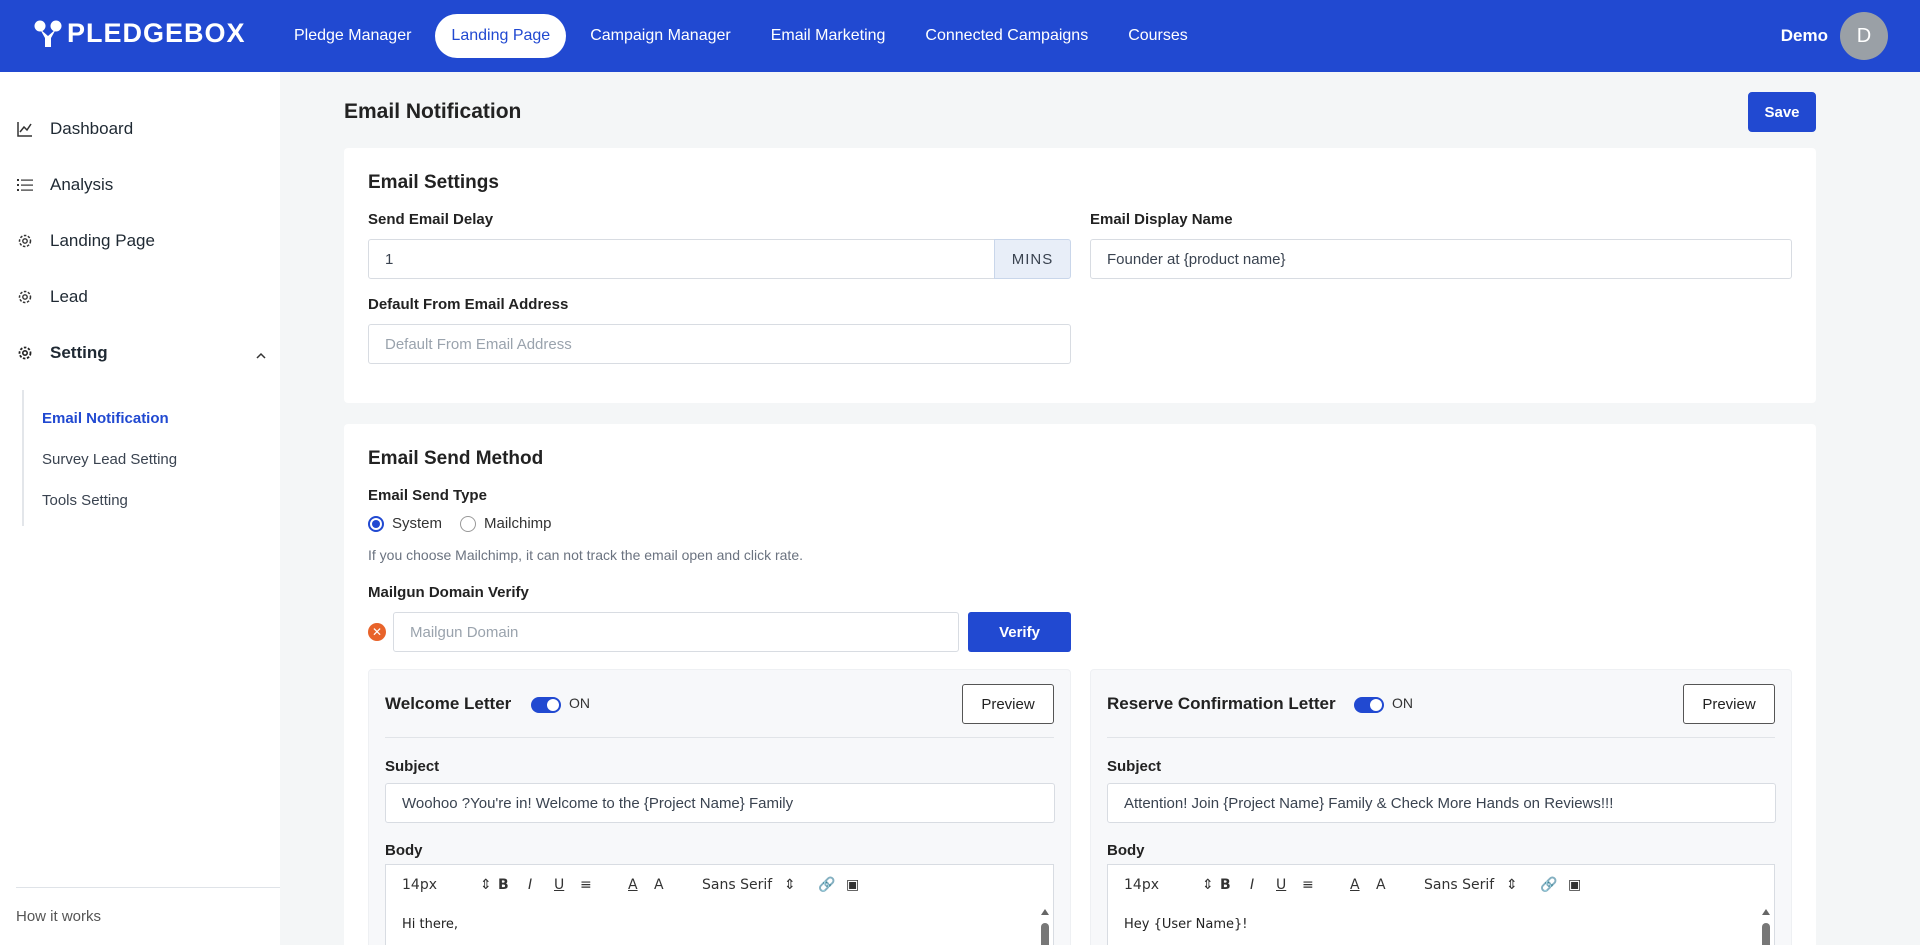  What do you see at coordinates (352, 36) in the screenshot?
I see `nav-pledge-manager: Pledge Manager` at bounding box center [352, 36].